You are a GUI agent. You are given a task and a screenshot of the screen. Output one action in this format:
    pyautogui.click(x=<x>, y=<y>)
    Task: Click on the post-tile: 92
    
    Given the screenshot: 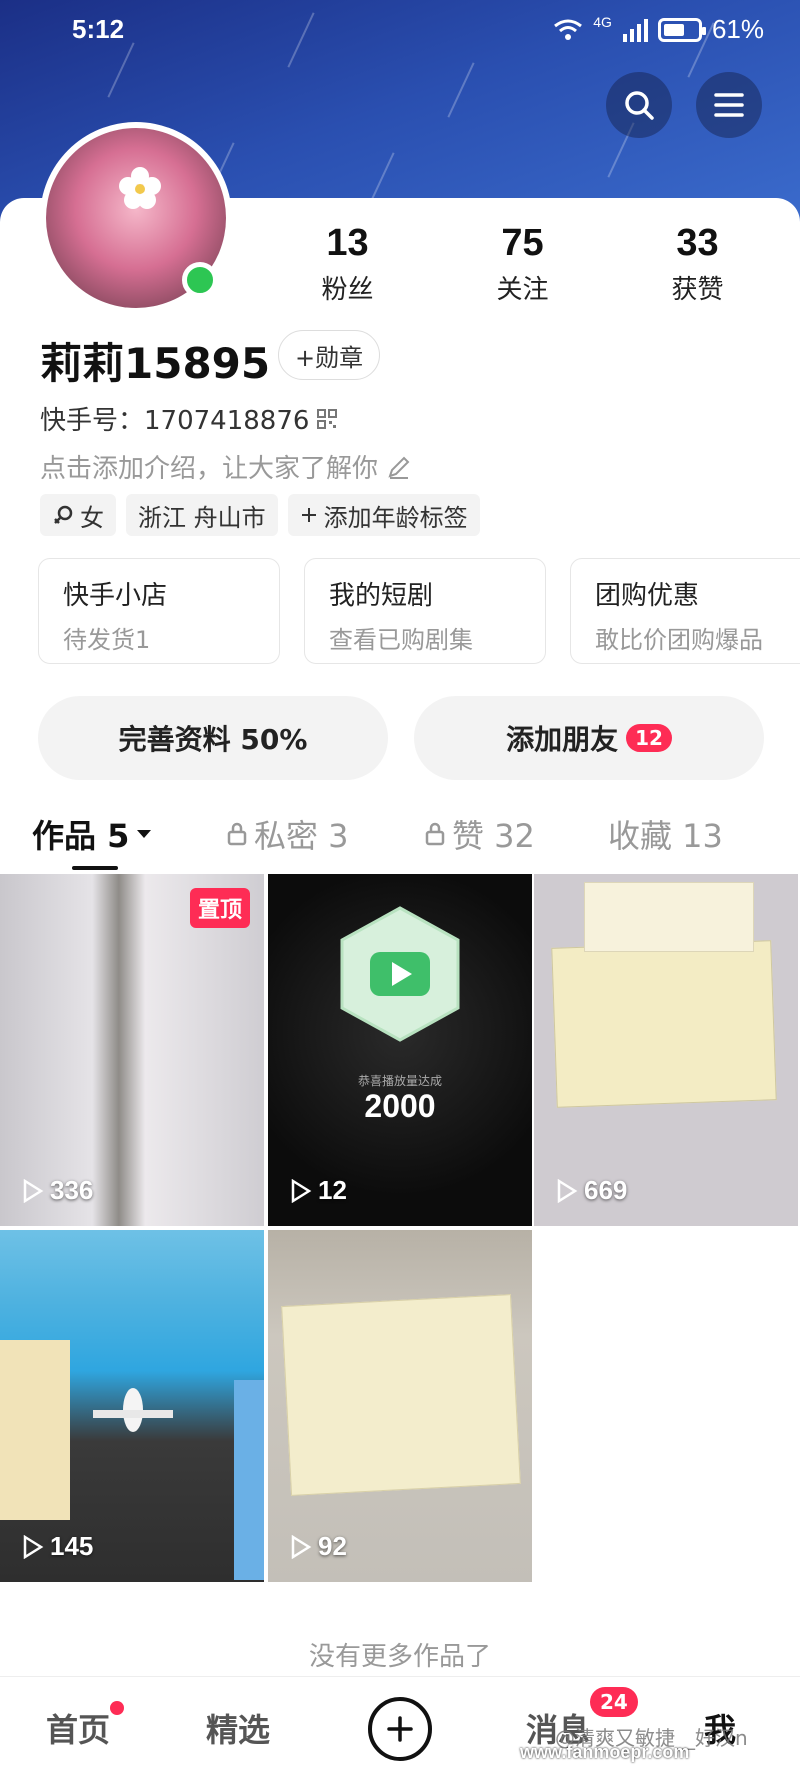 What is the action you would take?
    pyautogui.click(x=400, y=1406)
    